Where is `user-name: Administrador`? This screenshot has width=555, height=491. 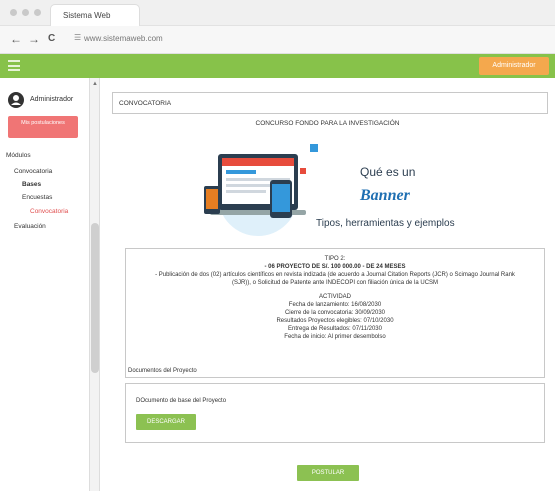 user-name: Administrador is located at coordinates (52, 99).